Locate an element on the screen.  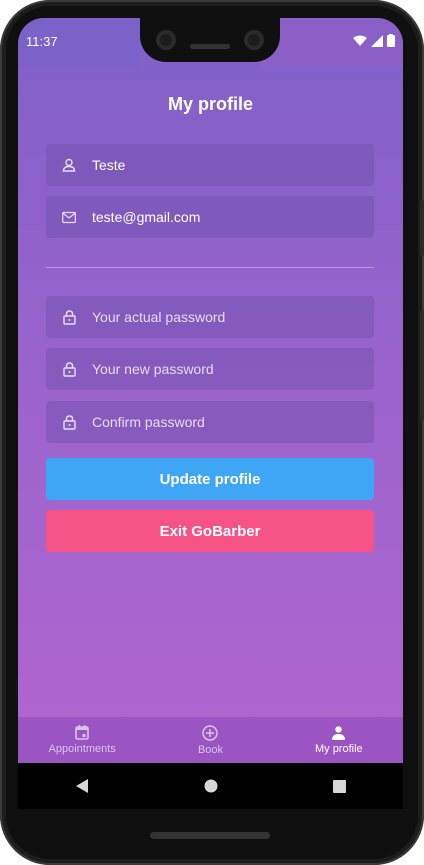
back-icon is located at coordinates (82, 786).